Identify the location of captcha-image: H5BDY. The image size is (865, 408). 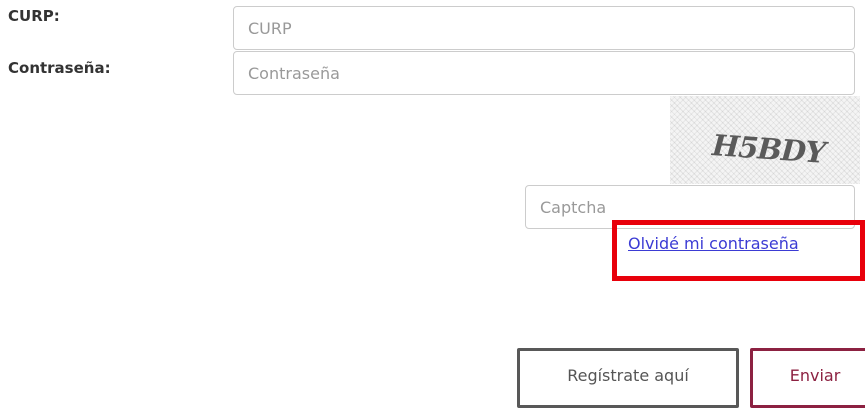
(765, 140).